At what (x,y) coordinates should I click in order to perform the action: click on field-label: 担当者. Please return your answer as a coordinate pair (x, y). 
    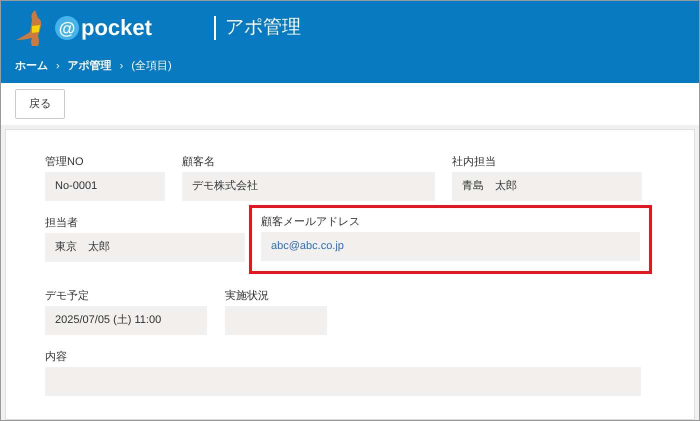
    Looking at the image, I should click on (62, 223).